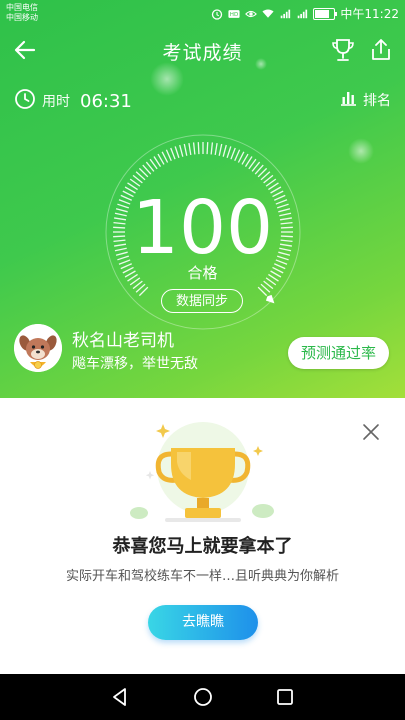  Describe the element at coordinates (202, 472) in the screenshot. I see `trophy-illustration` at that location.